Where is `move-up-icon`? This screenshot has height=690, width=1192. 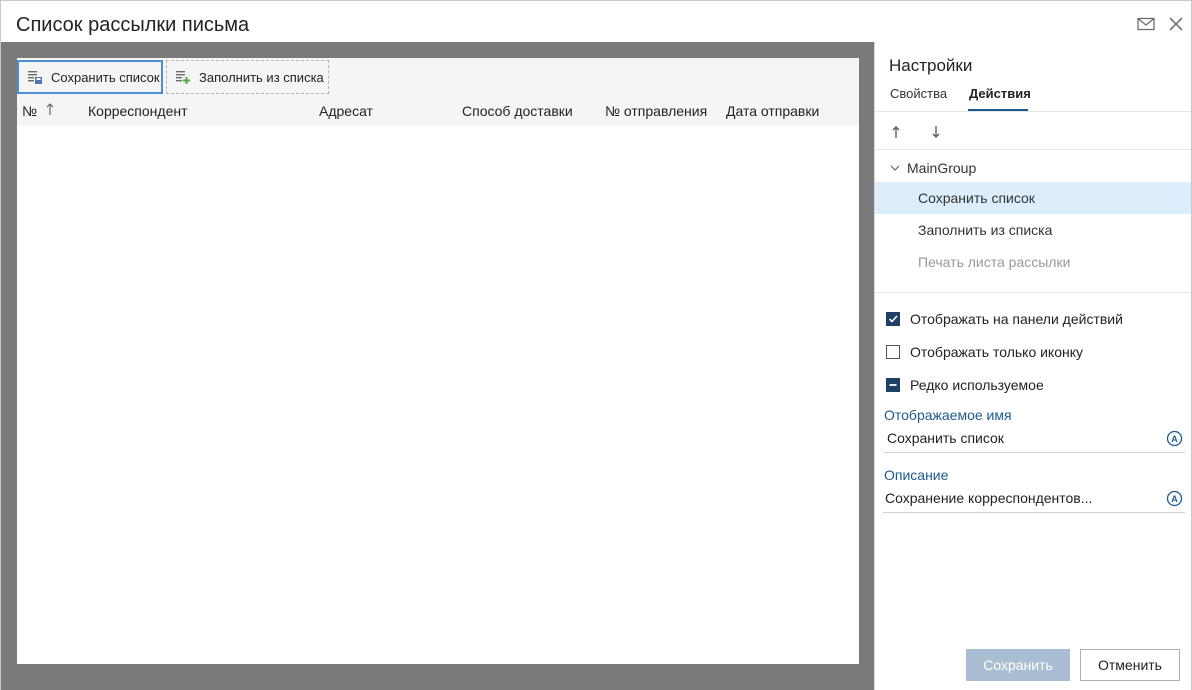
move-up-icon is located at coordinates (896, 132).